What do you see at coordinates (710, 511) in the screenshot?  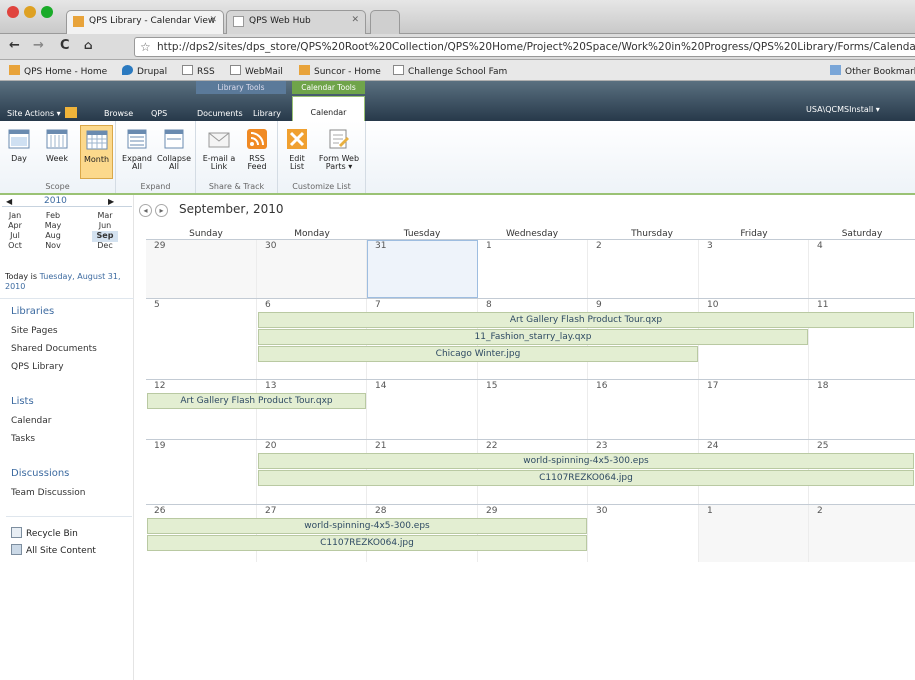 I see `day-number: 1` at bounding box center [710, 511].